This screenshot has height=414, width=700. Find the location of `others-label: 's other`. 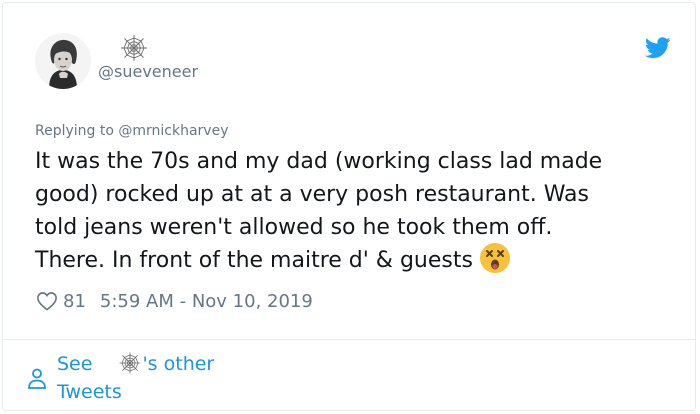

others-label: 's other is located at coordinates (178, 364).